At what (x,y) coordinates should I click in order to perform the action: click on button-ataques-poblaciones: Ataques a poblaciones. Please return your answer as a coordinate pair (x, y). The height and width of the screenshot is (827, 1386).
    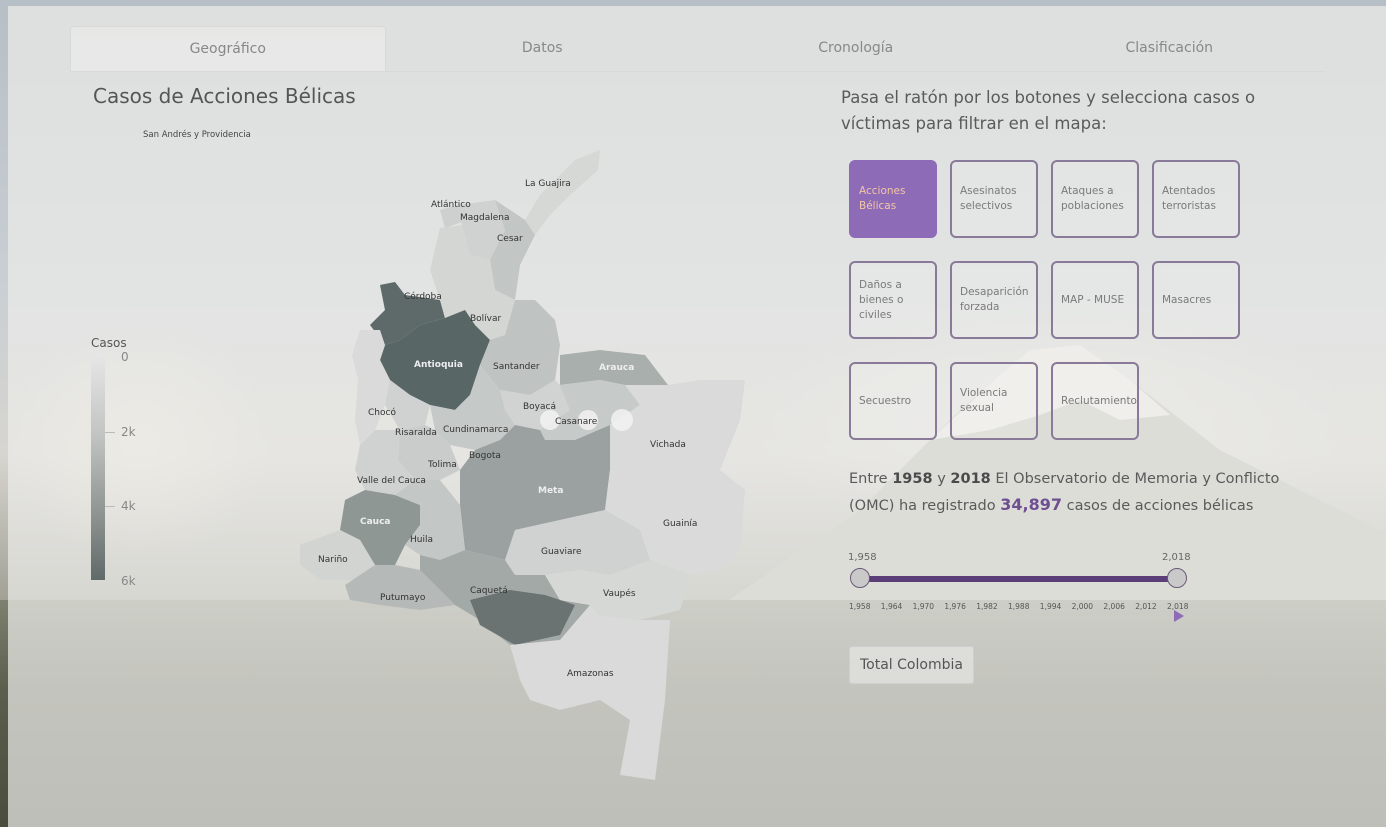
    Looking at the image, I should click on (1095, 199).